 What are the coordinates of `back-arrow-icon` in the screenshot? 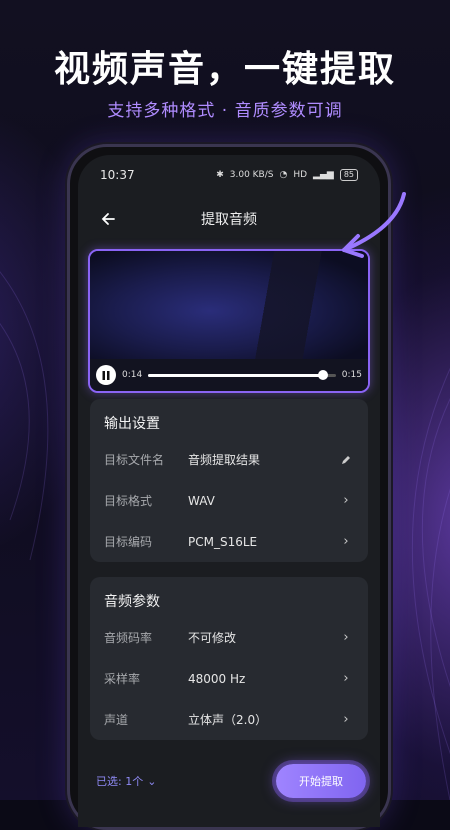 It's located at (108, 219).